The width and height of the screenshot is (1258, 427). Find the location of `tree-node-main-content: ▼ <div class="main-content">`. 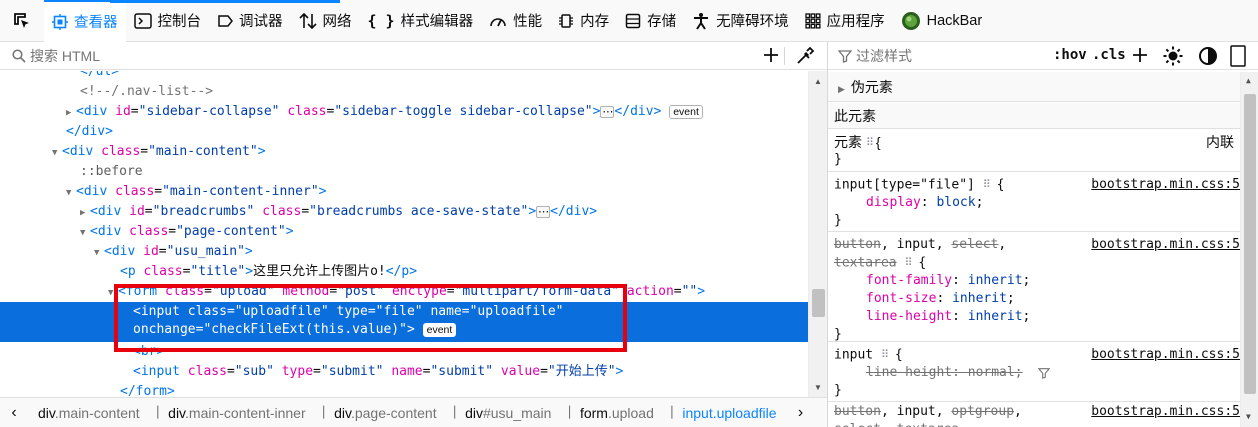

tree-node-main-content: ▼ <div class="main-content"> is located at coordinates (404, 152).